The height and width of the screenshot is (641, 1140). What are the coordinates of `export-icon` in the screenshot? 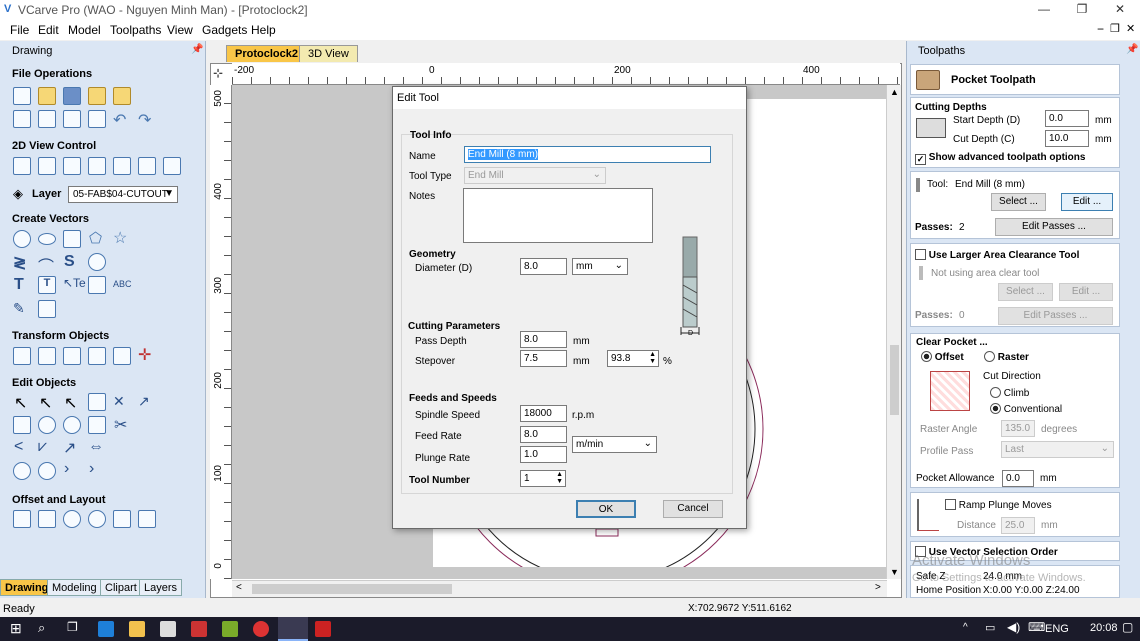 It's located at (122, 96).